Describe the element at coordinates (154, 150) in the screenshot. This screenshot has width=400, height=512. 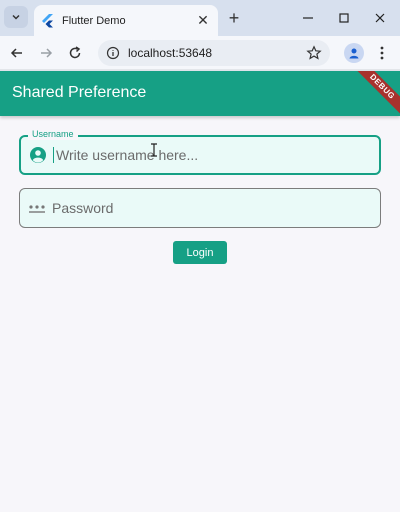
I see `text-cursor-icon` at that location.